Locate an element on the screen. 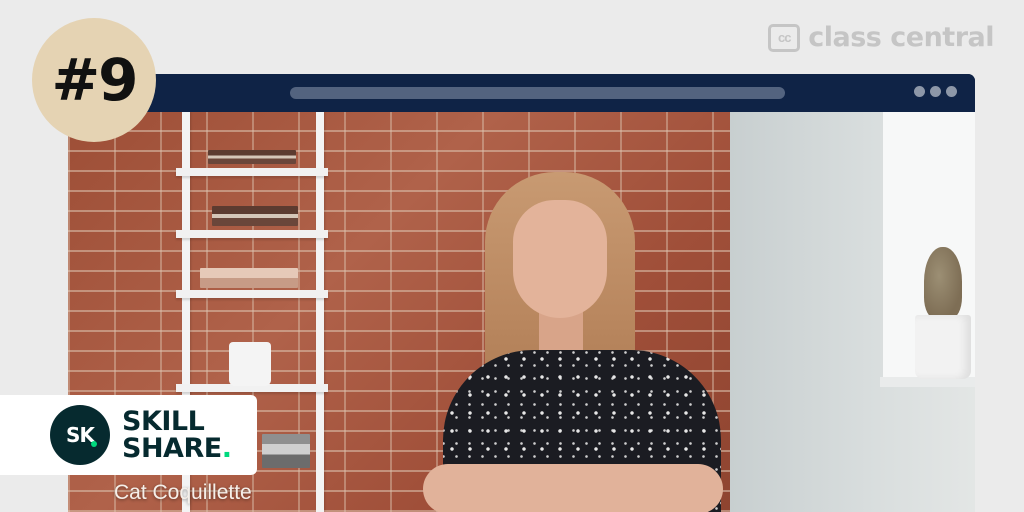 This screenshot has width=1024, height=512. green-dot is located at coordinates (94, 444).